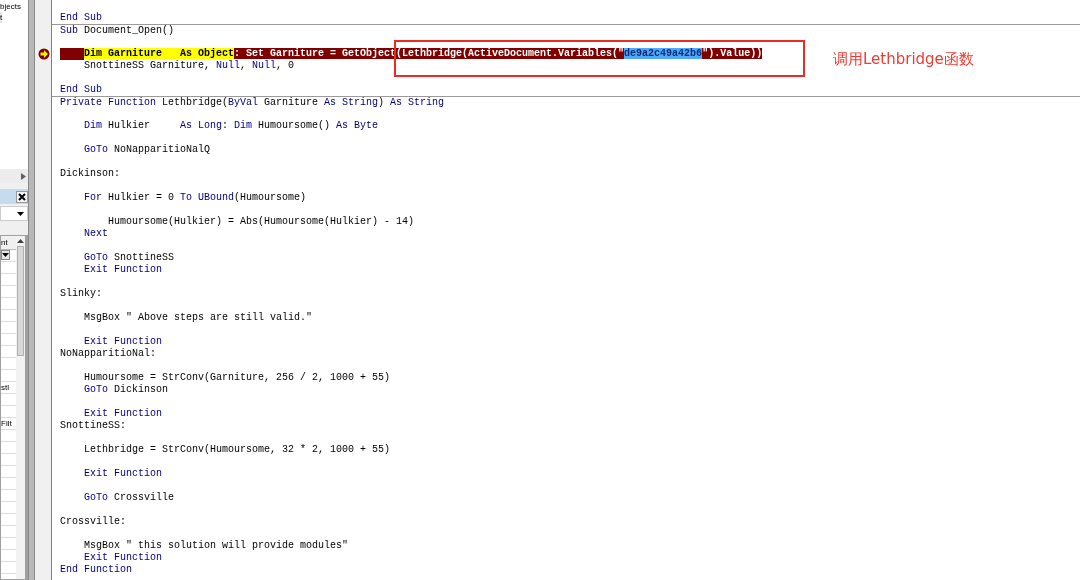 This screenshot has width=1080, height=580. What do you see at coordinates (107, 354) in the screenshot?
I see `code-line: NoNapparitioNal:` at bounding box center [107, 354].